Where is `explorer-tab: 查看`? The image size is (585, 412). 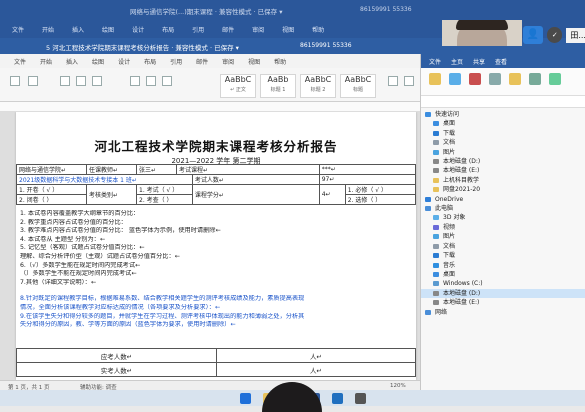 explorer-tab: 查看 is located at coordinates (501, 61).